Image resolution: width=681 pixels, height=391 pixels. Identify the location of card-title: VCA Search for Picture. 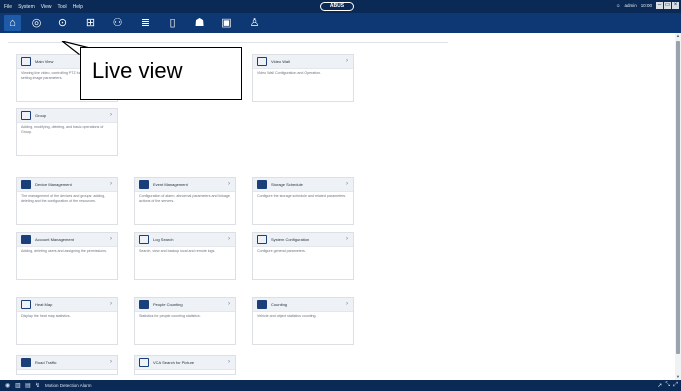
(174, 362).